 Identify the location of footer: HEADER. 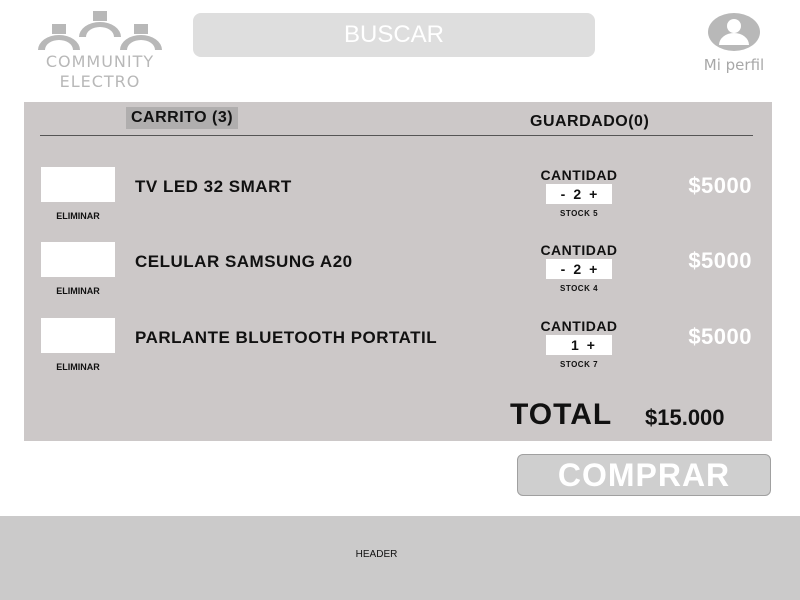
(400, 558).